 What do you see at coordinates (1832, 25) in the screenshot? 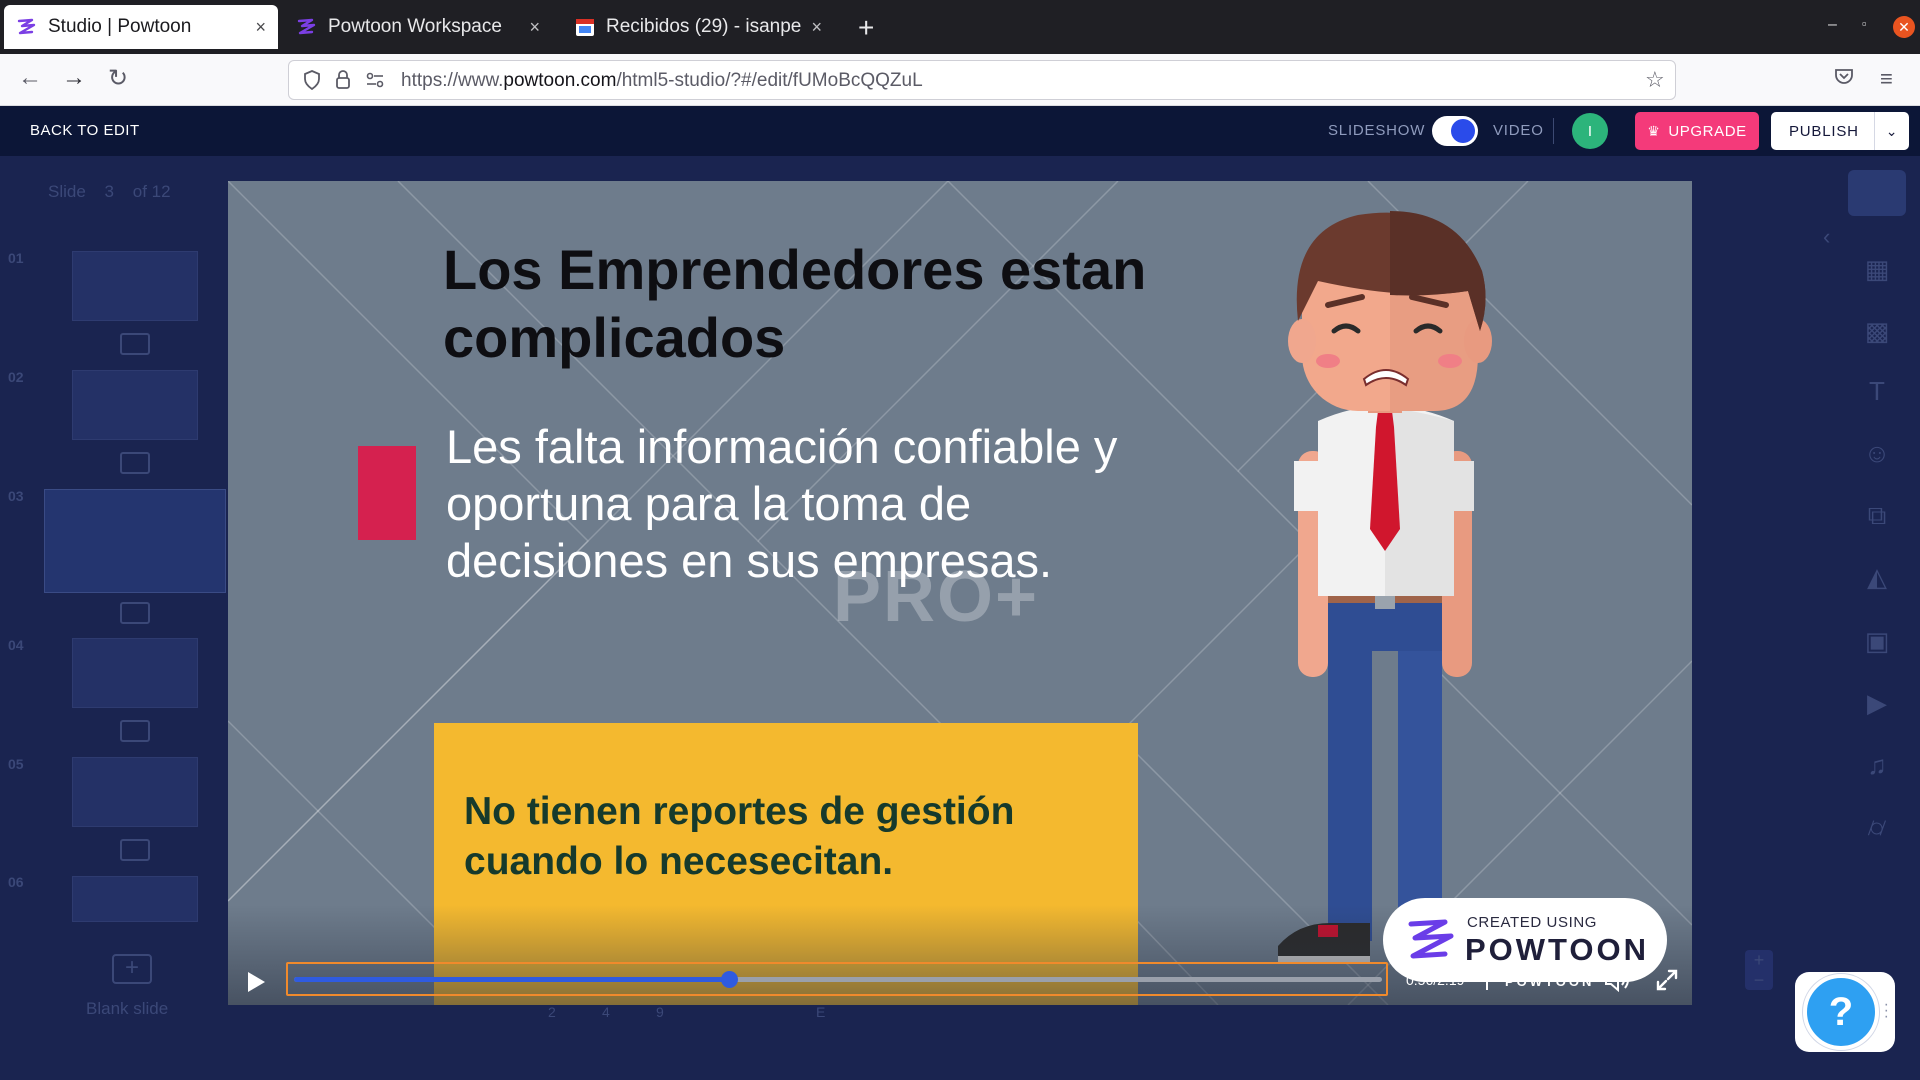
I see `minimize-icon: –` at bounding box center [1832, 25].